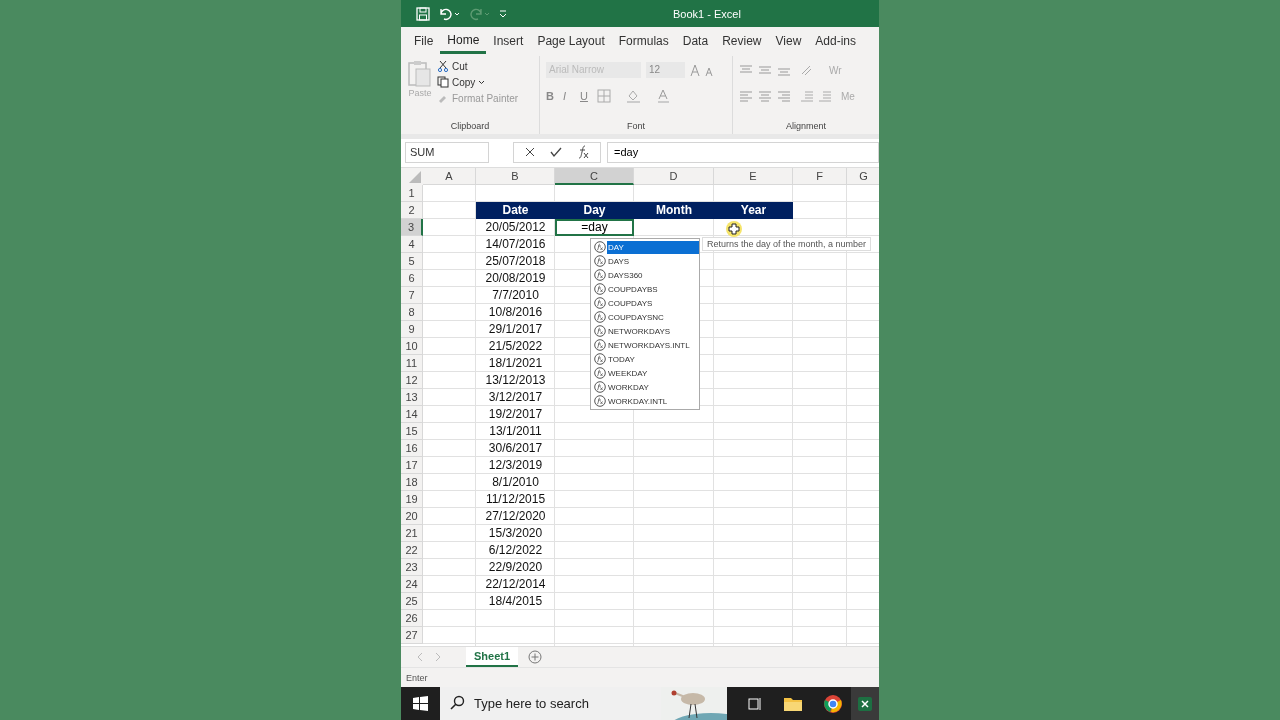 This screenshot has height=720, width=1280. What do you see at coordinates (674, 176) in the screenshot?
I see `column-header: D` at bounding box center [674, 176].